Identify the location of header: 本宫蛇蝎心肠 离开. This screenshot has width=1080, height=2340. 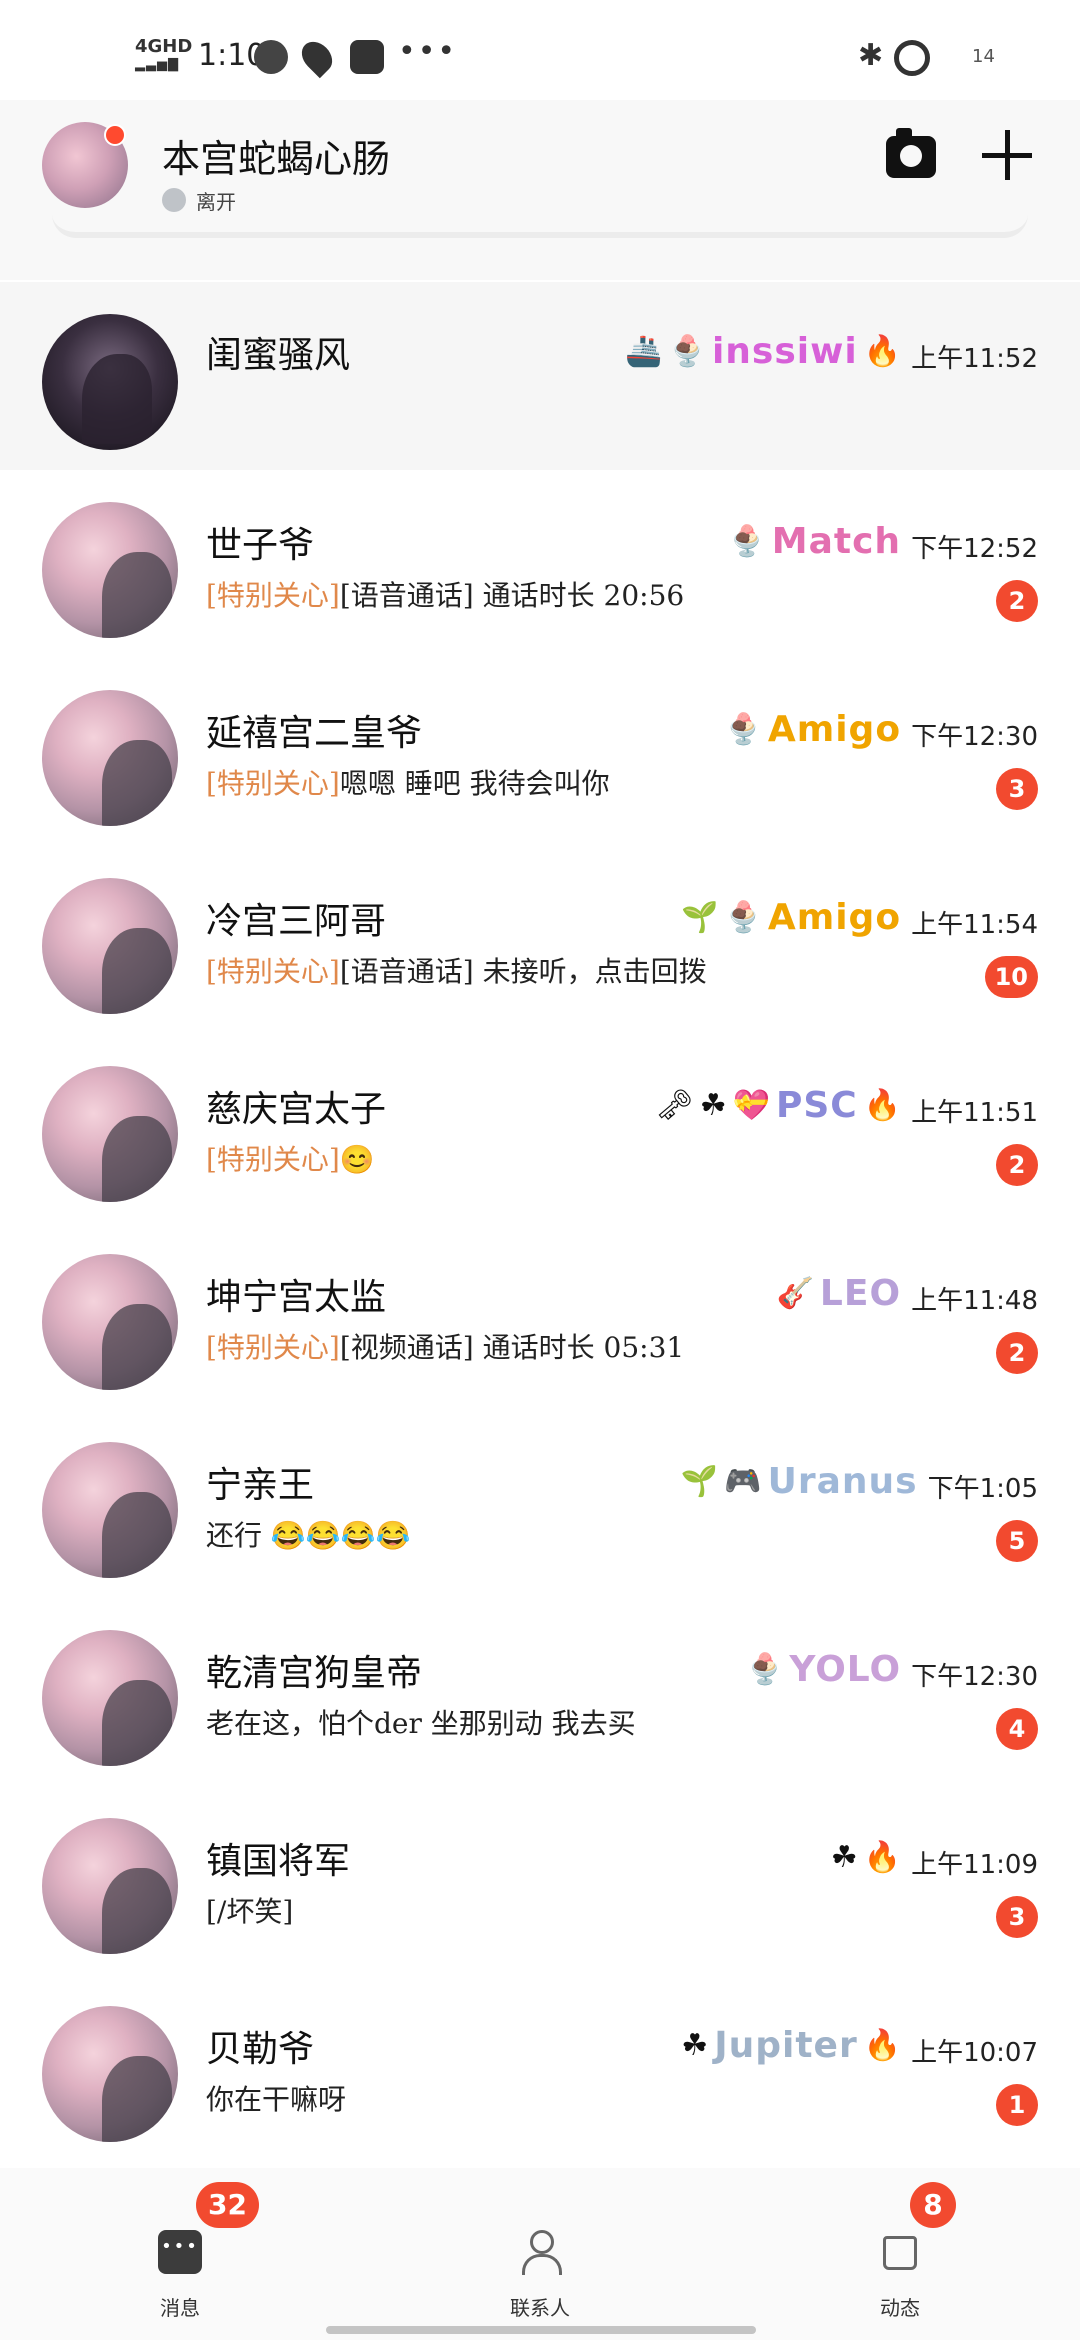
(540, 190).